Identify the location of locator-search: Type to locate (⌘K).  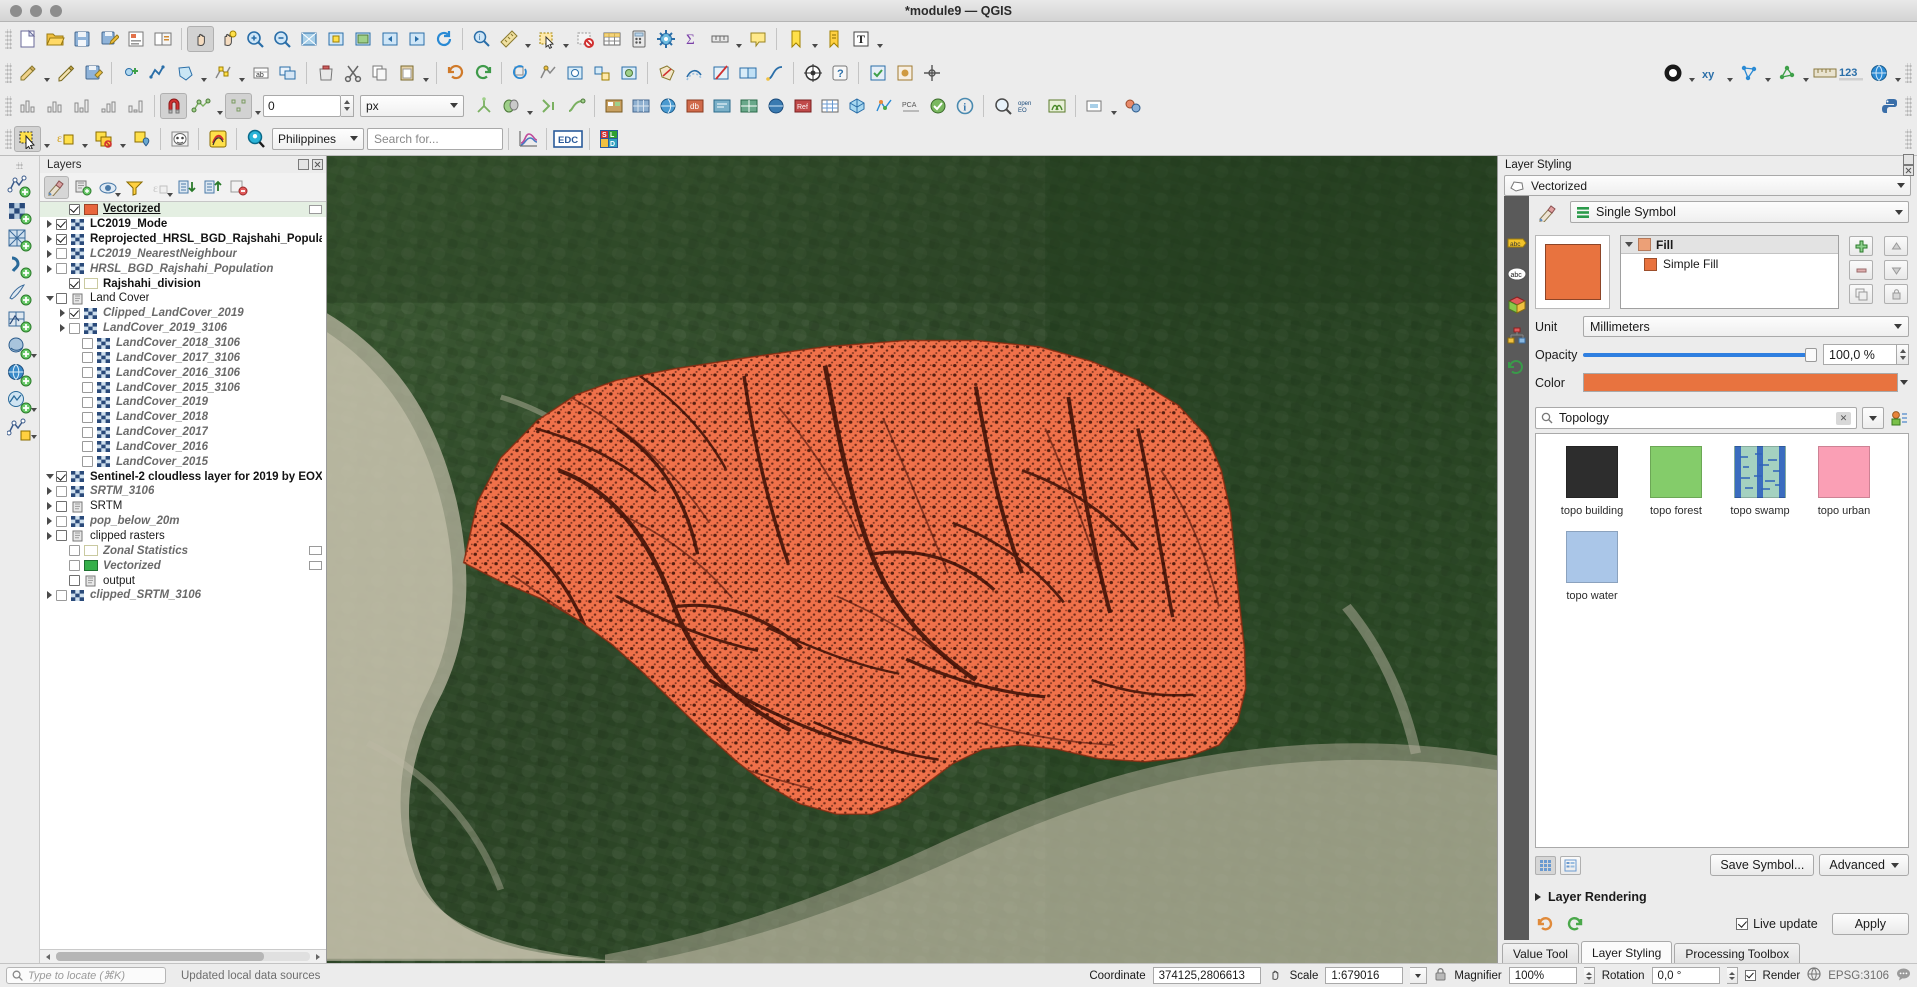
(86, 975).